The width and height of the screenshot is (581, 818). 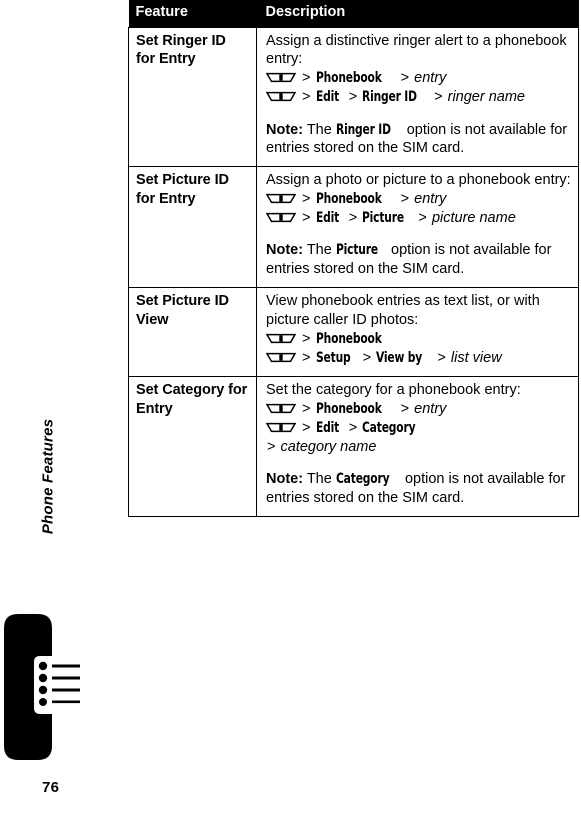 What do you see at coordinates (192, 446) in the screenshot?
I see `feature-name: Set Category for Entry` at bounding box center [192, 446].